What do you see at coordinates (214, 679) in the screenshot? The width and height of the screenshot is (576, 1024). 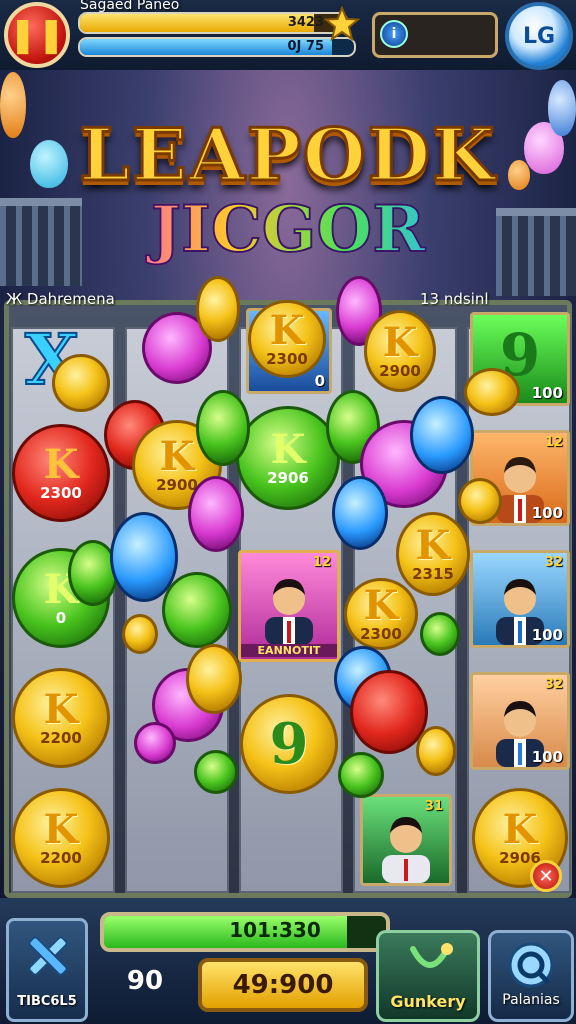 I see `coin-gold-side` at bounding box center [214, 679].